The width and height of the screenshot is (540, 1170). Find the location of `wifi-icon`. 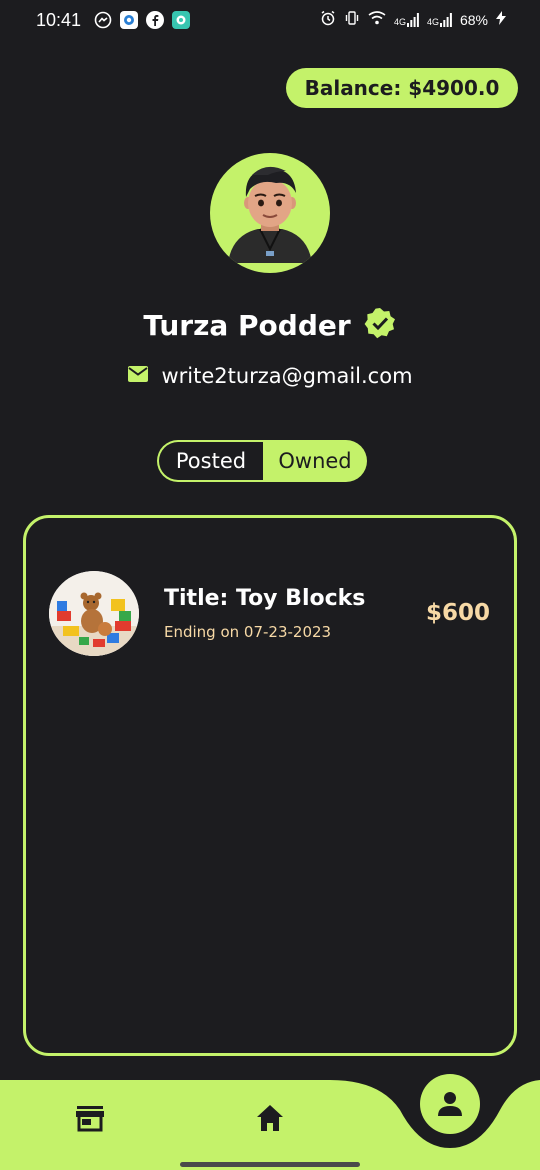

wifi-icon is located at coordinates (377, 19).